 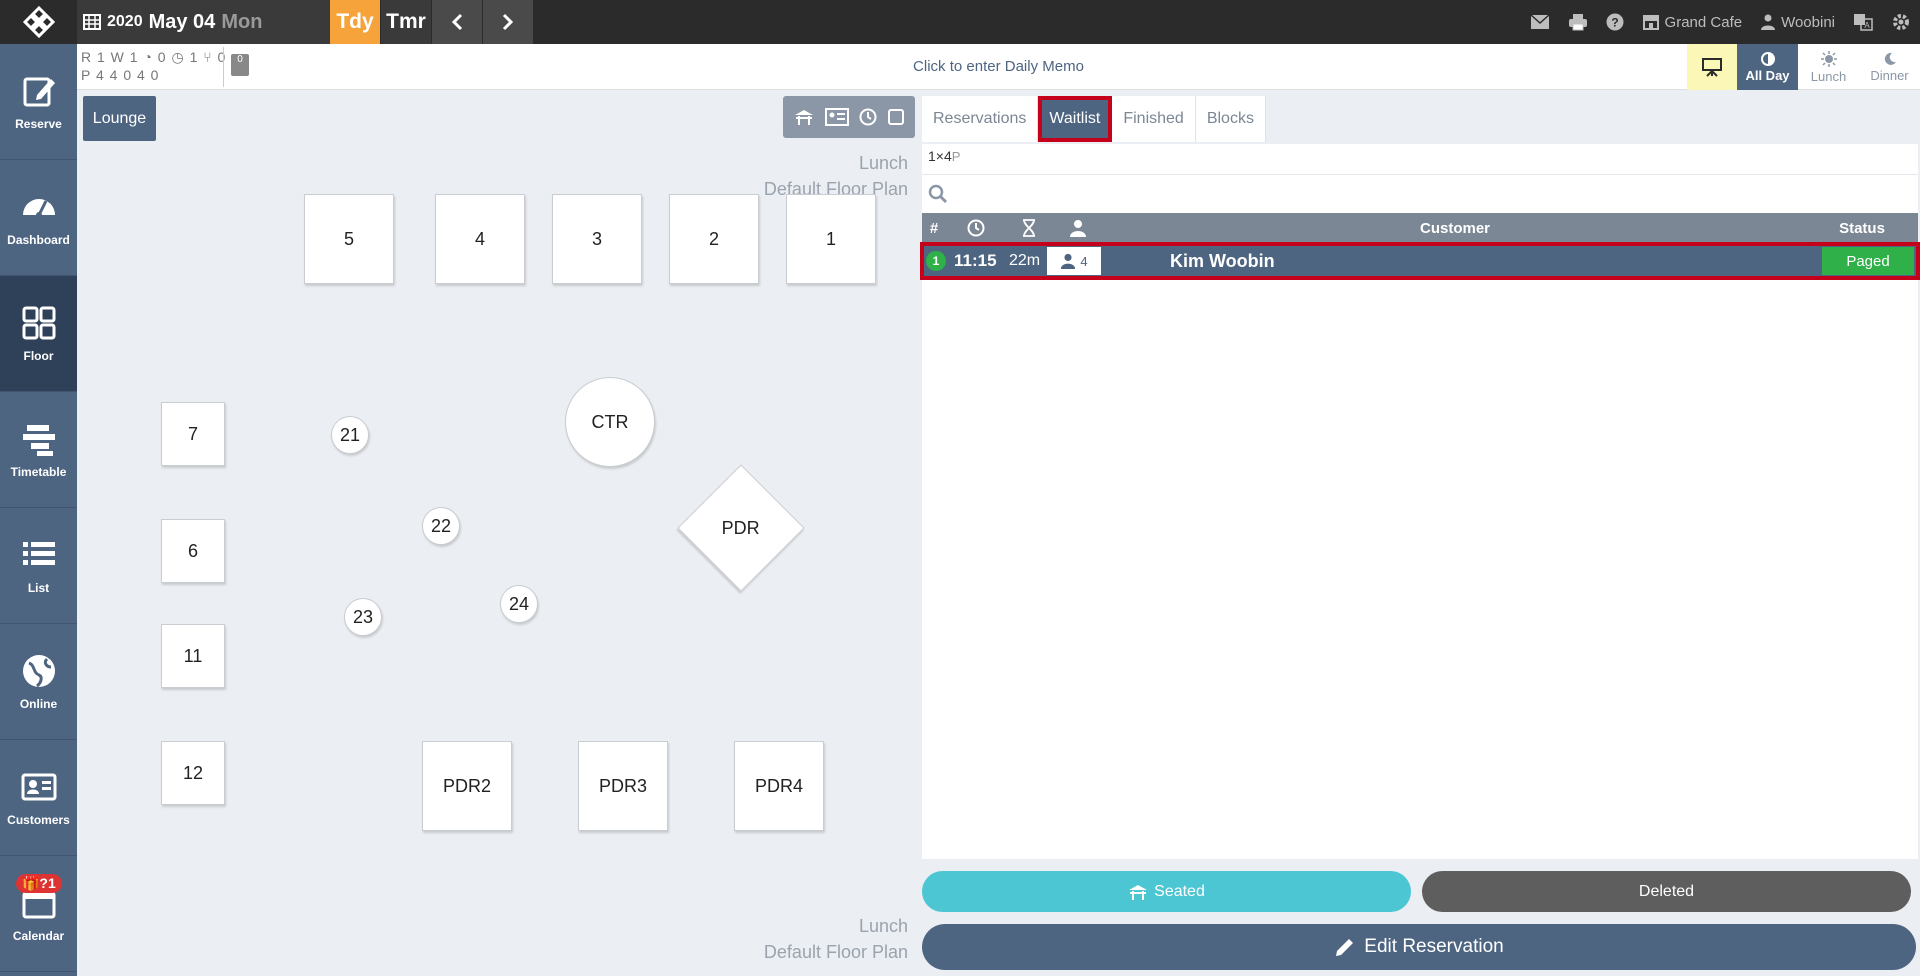 I want to click on sidebar-item-timetable: Timetable, so click(x=38, y=450).